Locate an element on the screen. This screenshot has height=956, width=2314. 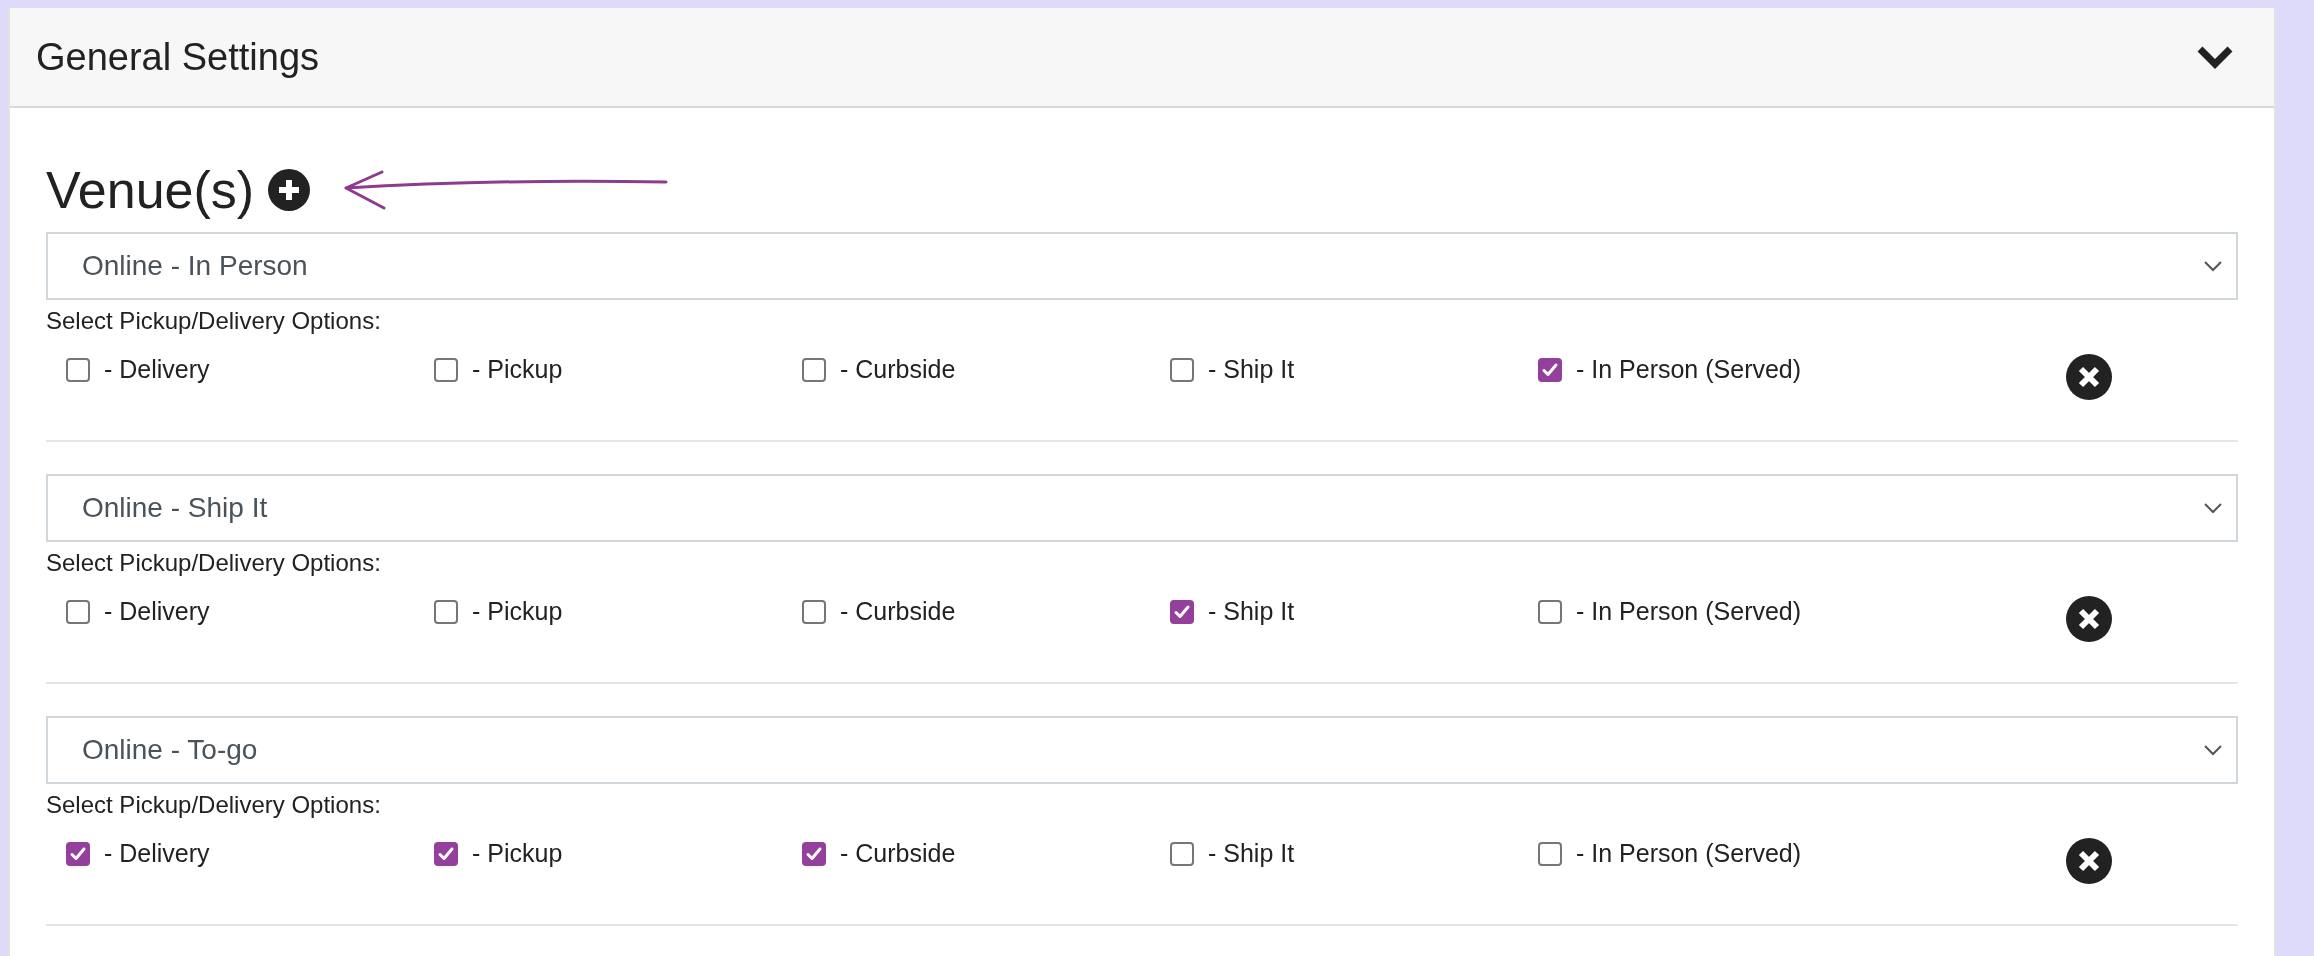
venue-select: Online - To-go is located at coordinates (1142, 750).